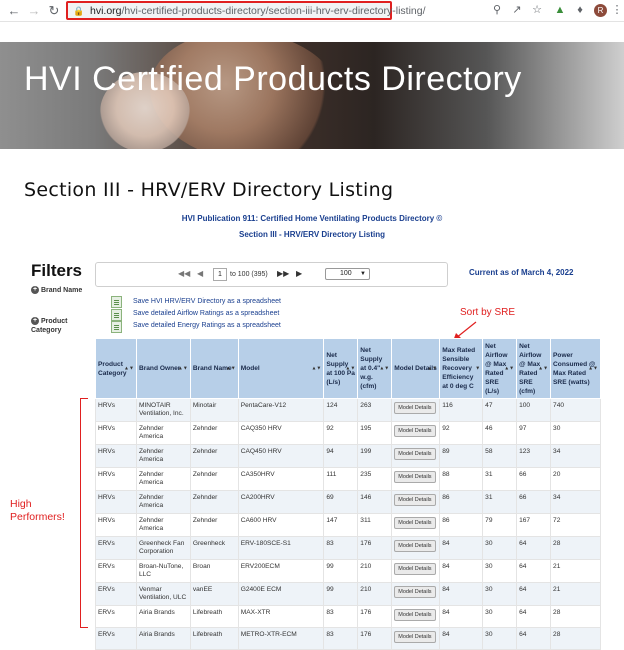  Describe the element at coordinates (537, 10) in the screenshot. I see `bookmark-star-icon: ☆` at that location.